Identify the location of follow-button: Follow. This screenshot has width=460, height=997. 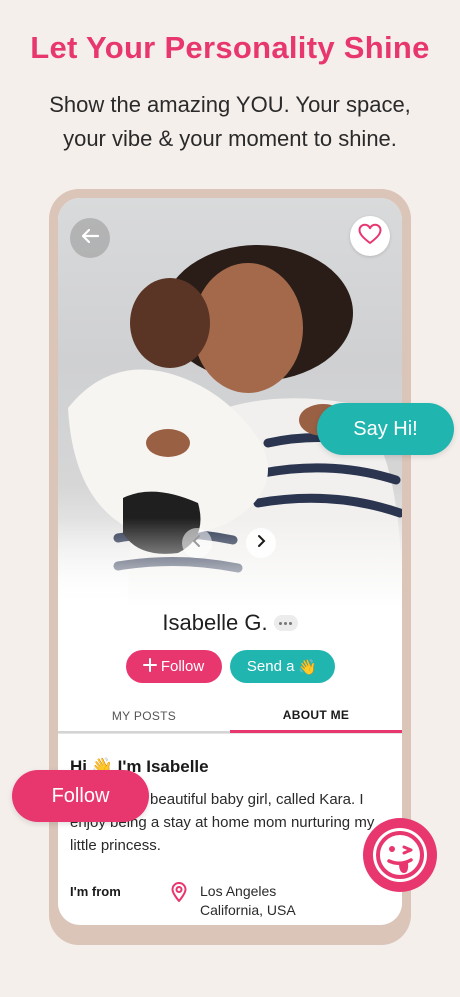
(173, 666).